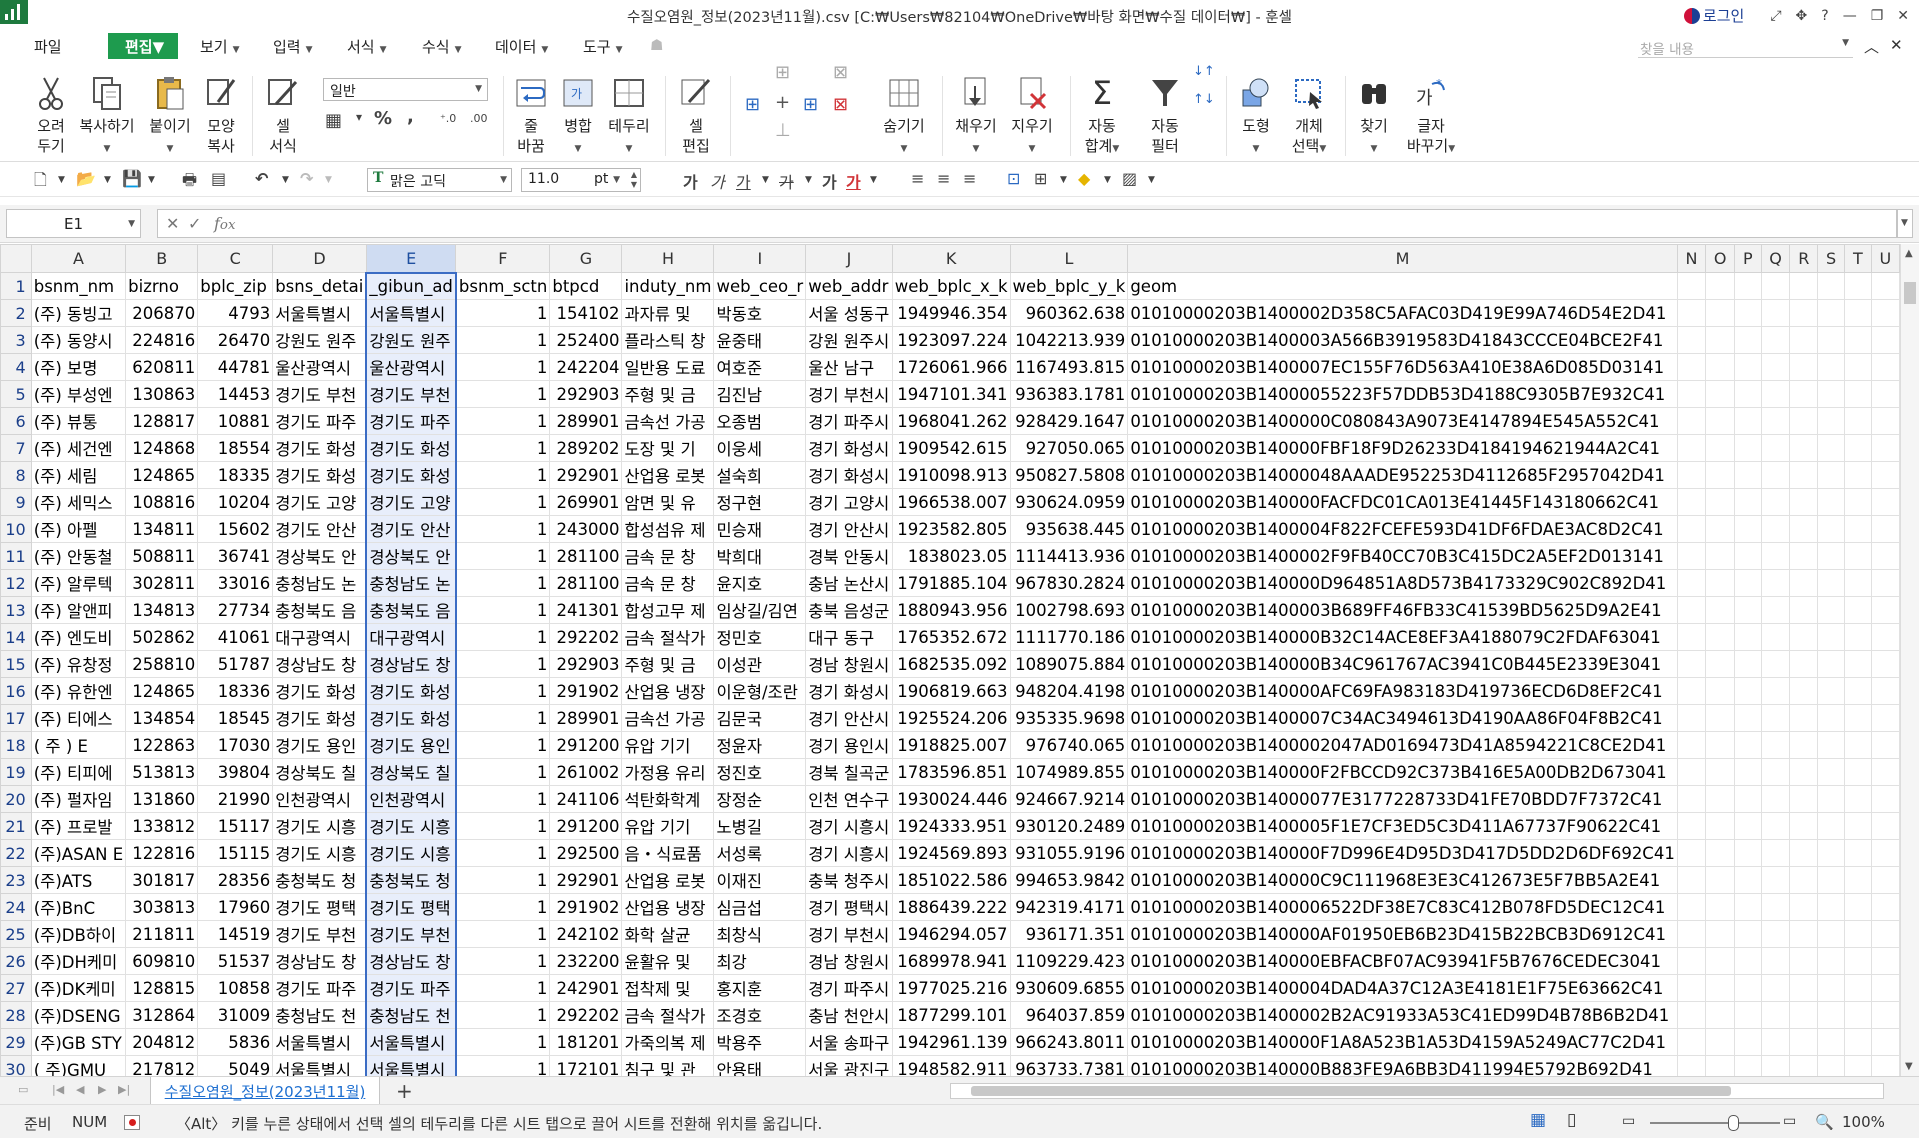 This screenshot has height=1138, width=1919. What do you see at coordinates (16, 826) in the screenshot?
I see `row-header: 21` at bounding box center [16, 826].